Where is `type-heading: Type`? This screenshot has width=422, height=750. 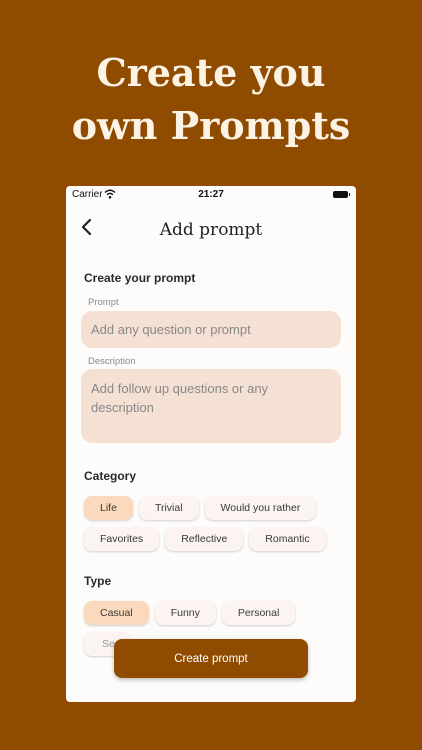 type-heading: Type is located at coordinates (98, 581).